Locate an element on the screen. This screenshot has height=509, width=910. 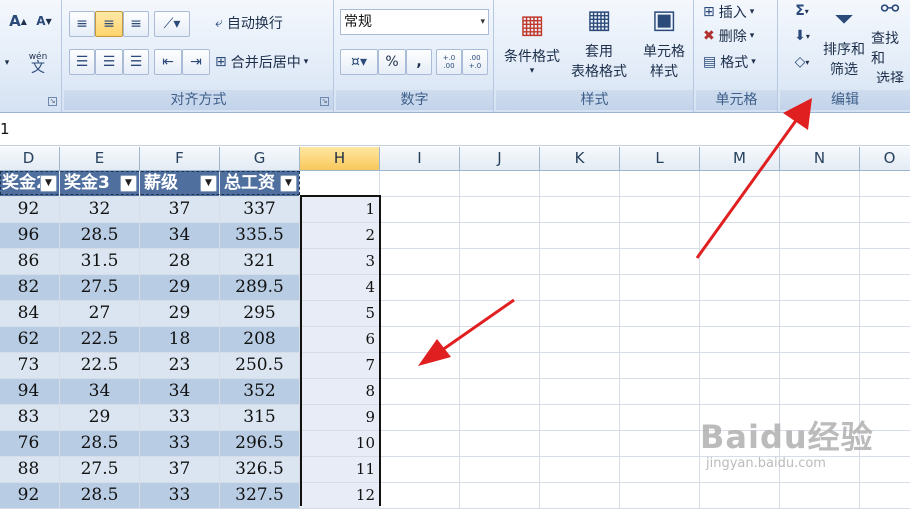
table-cell: 33 is located at coordinates (180, 444).